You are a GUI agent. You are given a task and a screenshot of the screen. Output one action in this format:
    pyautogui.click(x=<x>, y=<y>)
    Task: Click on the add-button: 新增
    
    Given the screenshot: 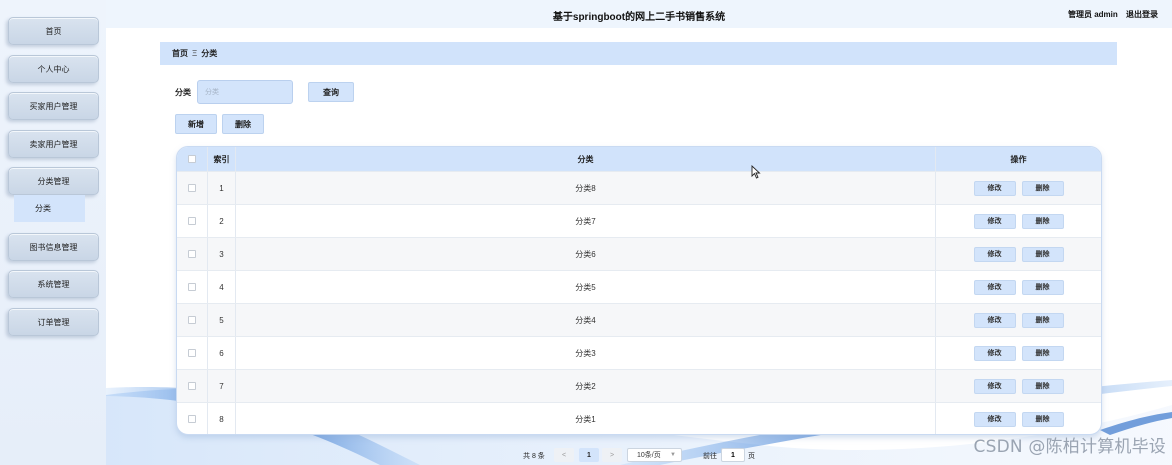 What is the action you would take?
    pyautogui.click(x=196, y=124)
    